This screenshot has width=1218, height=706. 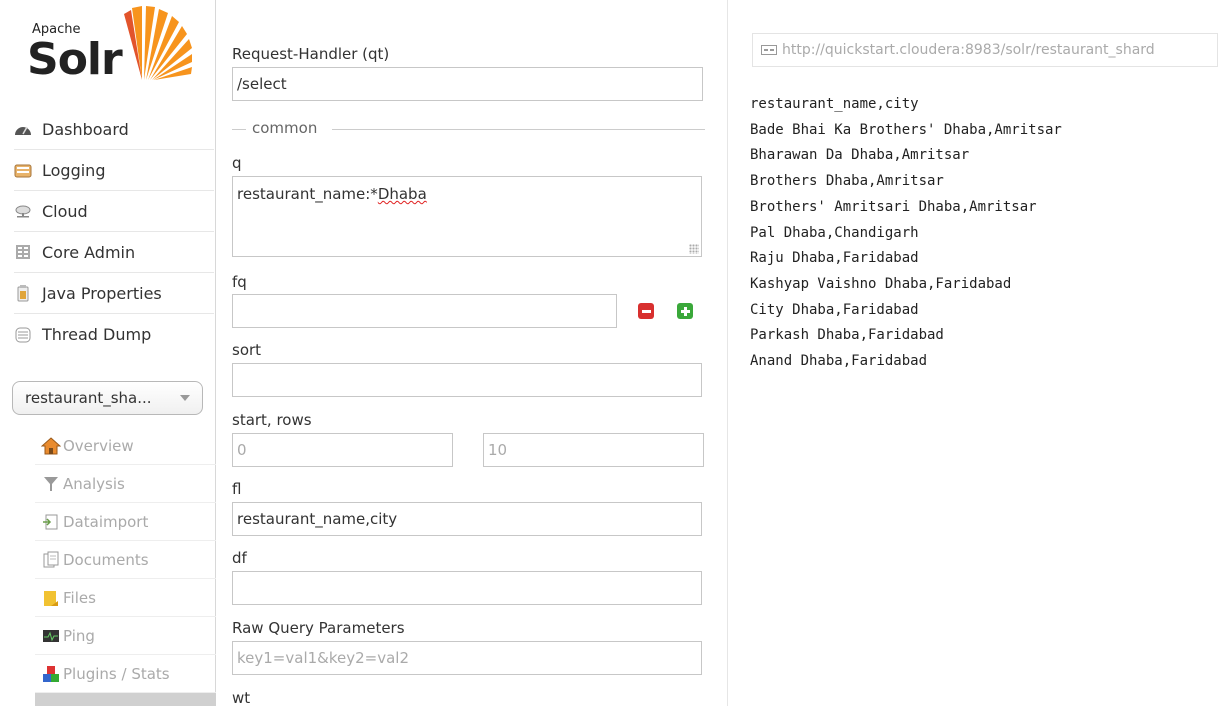 What do you see at coordinates (467, 658) in the screenshot?
I see `raw-query-input: key1=val1&key2=val2` at bounding box center [467, 658].